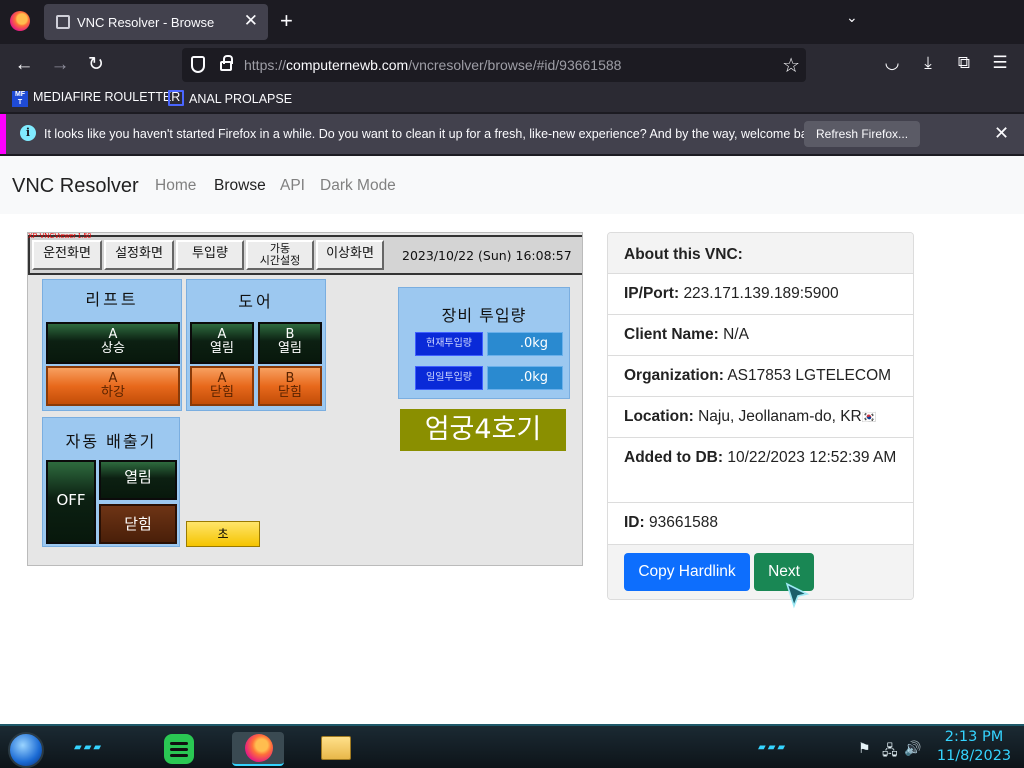 This screenshot has height=768, width=1024. What do you see at coordinates (687, 572) in the screenshot?
I see `copy-hardlink-button: Copy Hardlink` at bounding box center [687, 572].